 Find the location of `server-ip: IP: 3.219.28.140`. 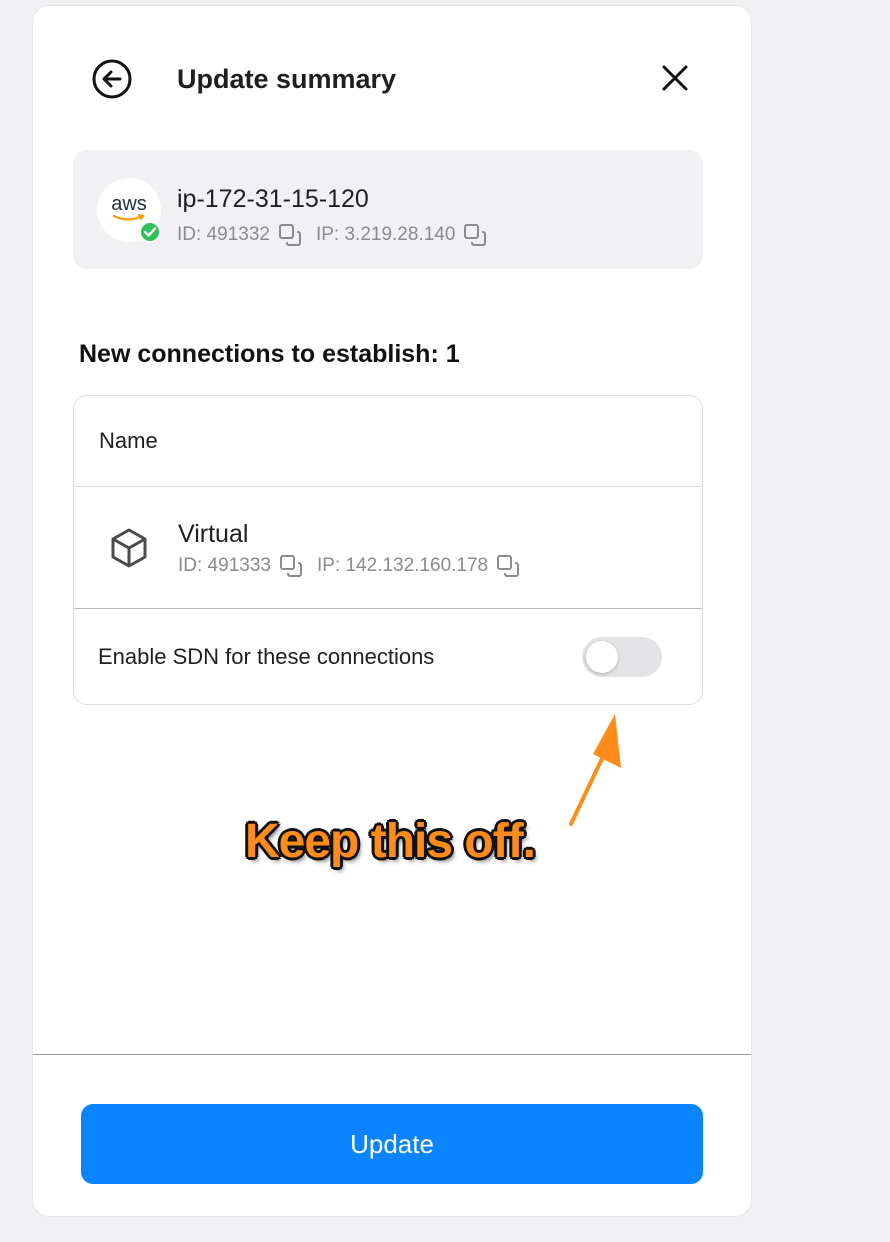

server-ip: IP: 3.219.28.140 is located at coordinates (385, 234).